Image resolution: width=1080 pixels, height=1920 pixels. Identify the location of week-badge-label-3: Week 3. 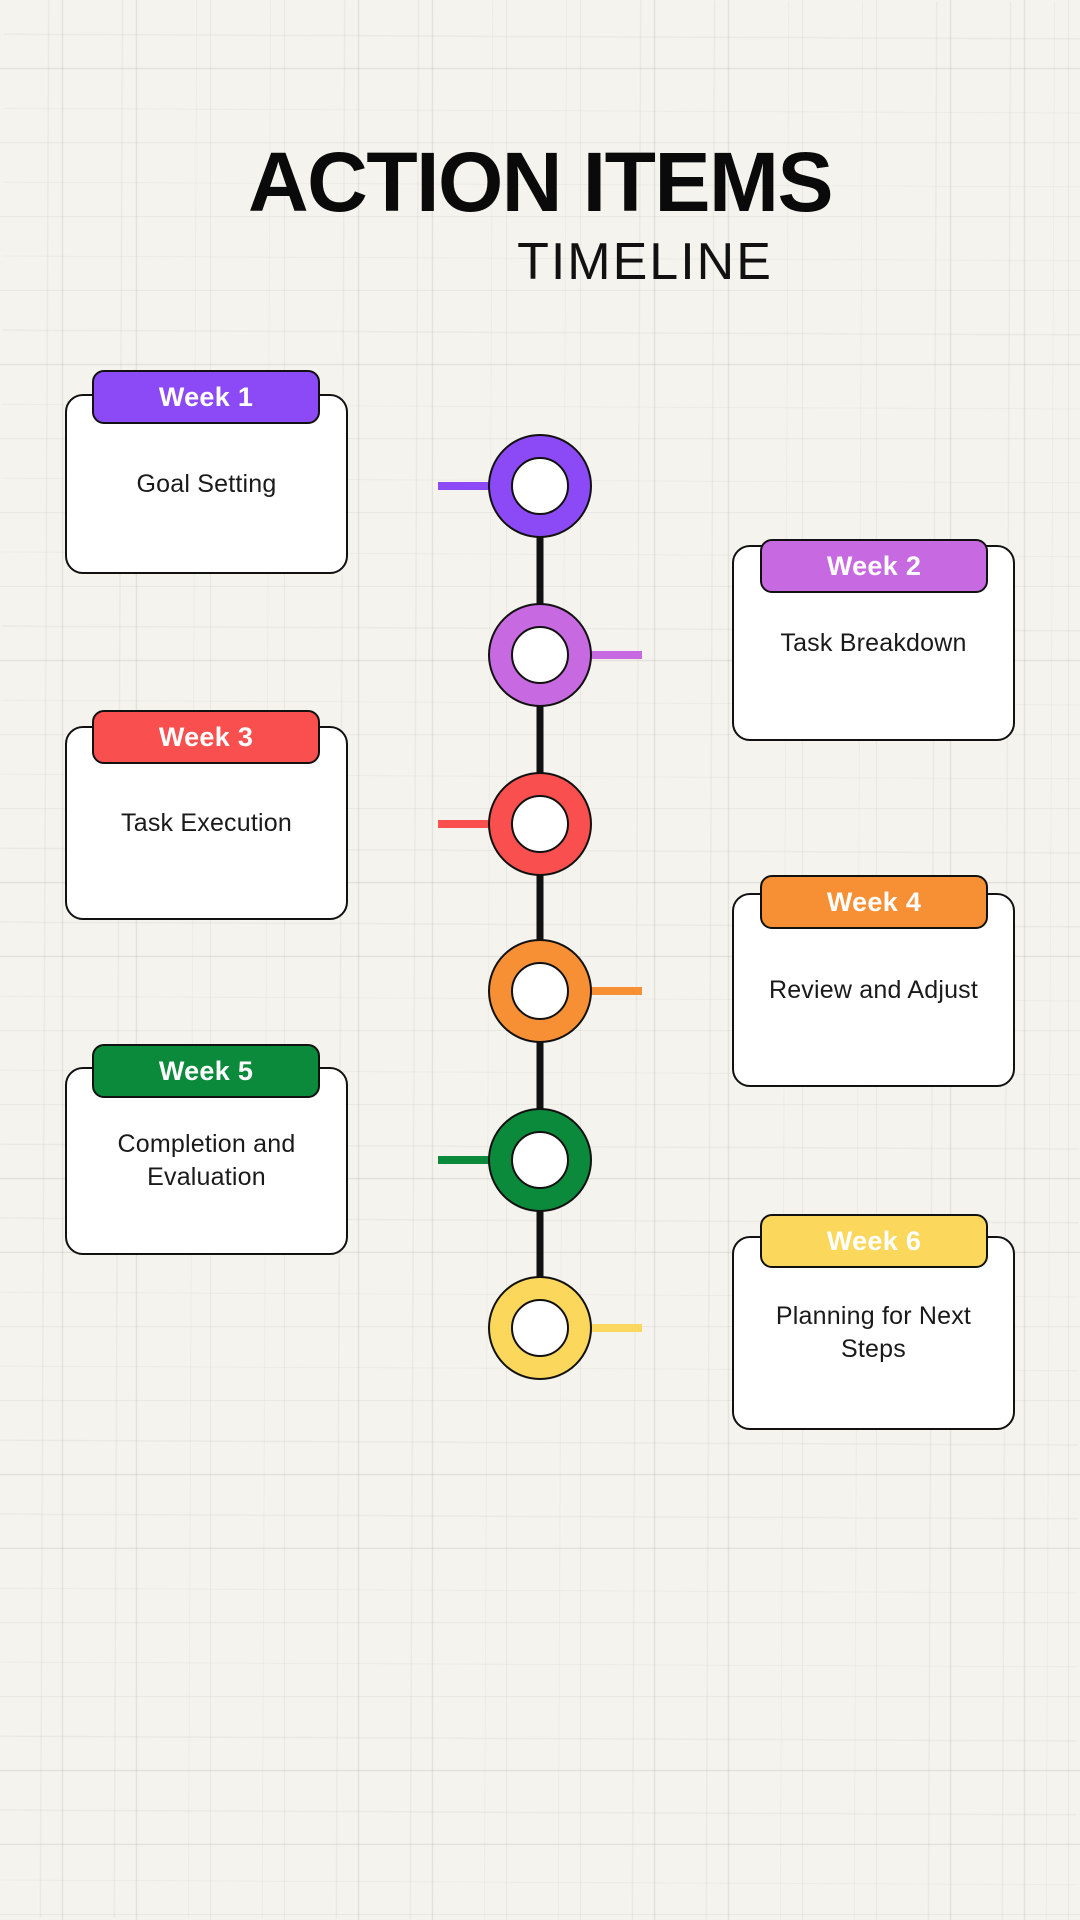
(206, 736).